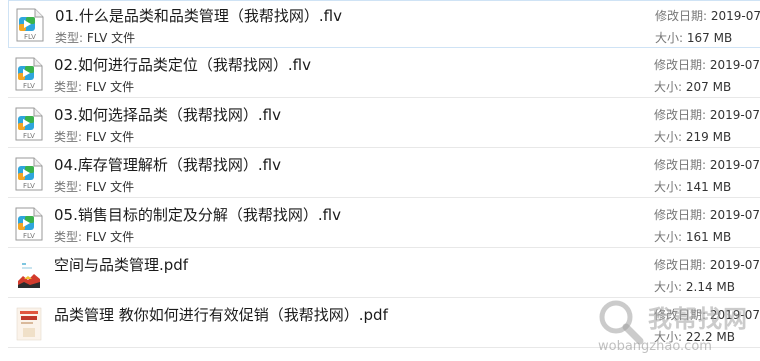 Image resolution: width=760 pixels, height=361 pixels. I want to click on file-size-value: 219 MB, so click(708, 137).